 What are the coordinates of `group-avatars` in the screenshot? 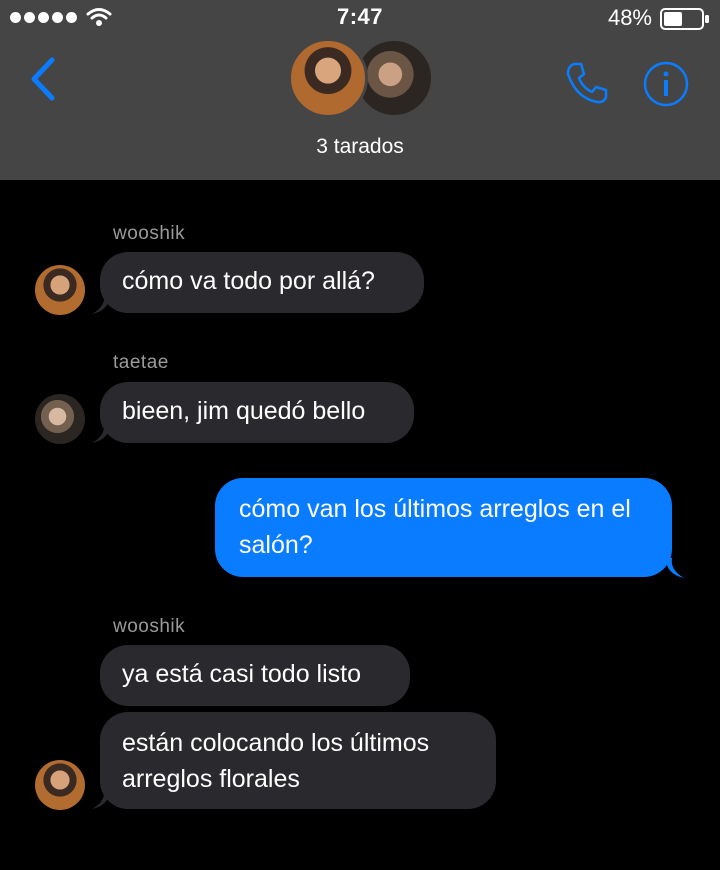 It's located at (363, 78).